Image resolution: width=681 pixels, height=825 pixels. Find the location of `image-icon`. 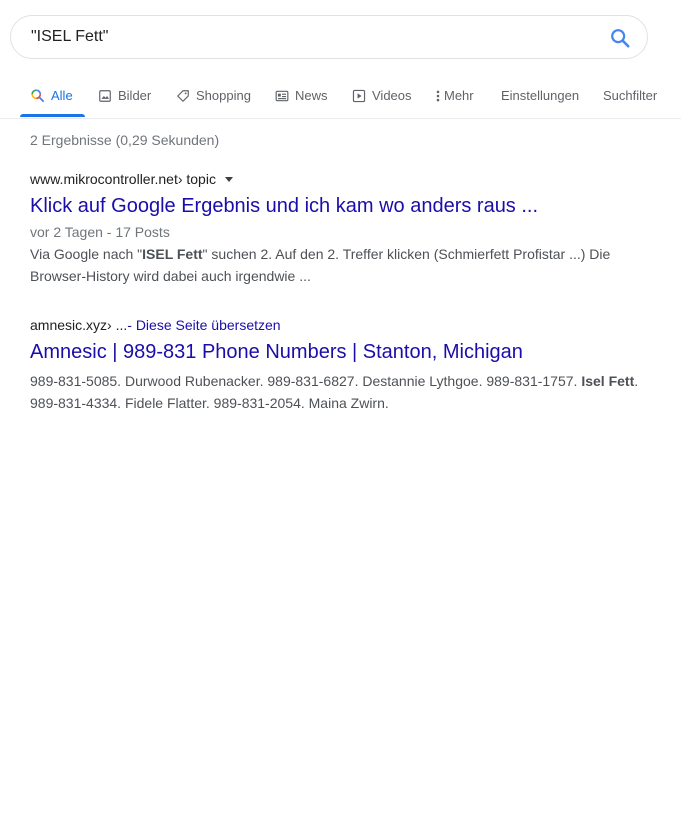

image-icon is located at coordinates (105, 95).